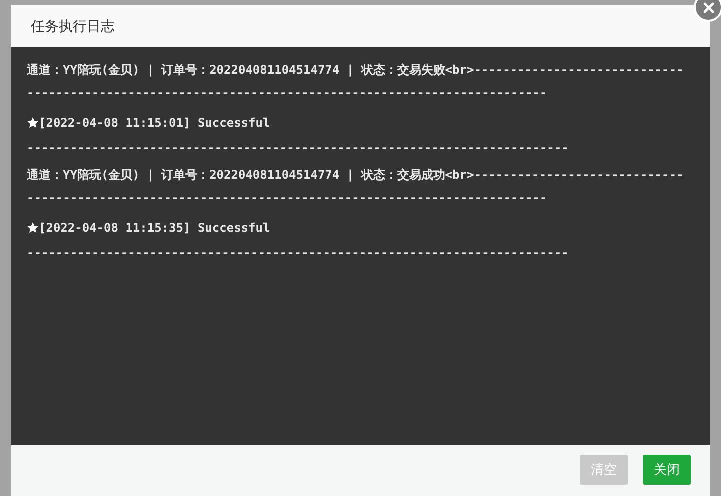 The width and height of the screenshot is (721, 496). Describe the element at coordinates (356, 187) in the screenshot. I see `log-line: 通道：YY陪玩(金贝) | 订单号：202204081104514774 | 状态：交易成功<br>-----------------------------------------------------------------------------------------------------` at that location.